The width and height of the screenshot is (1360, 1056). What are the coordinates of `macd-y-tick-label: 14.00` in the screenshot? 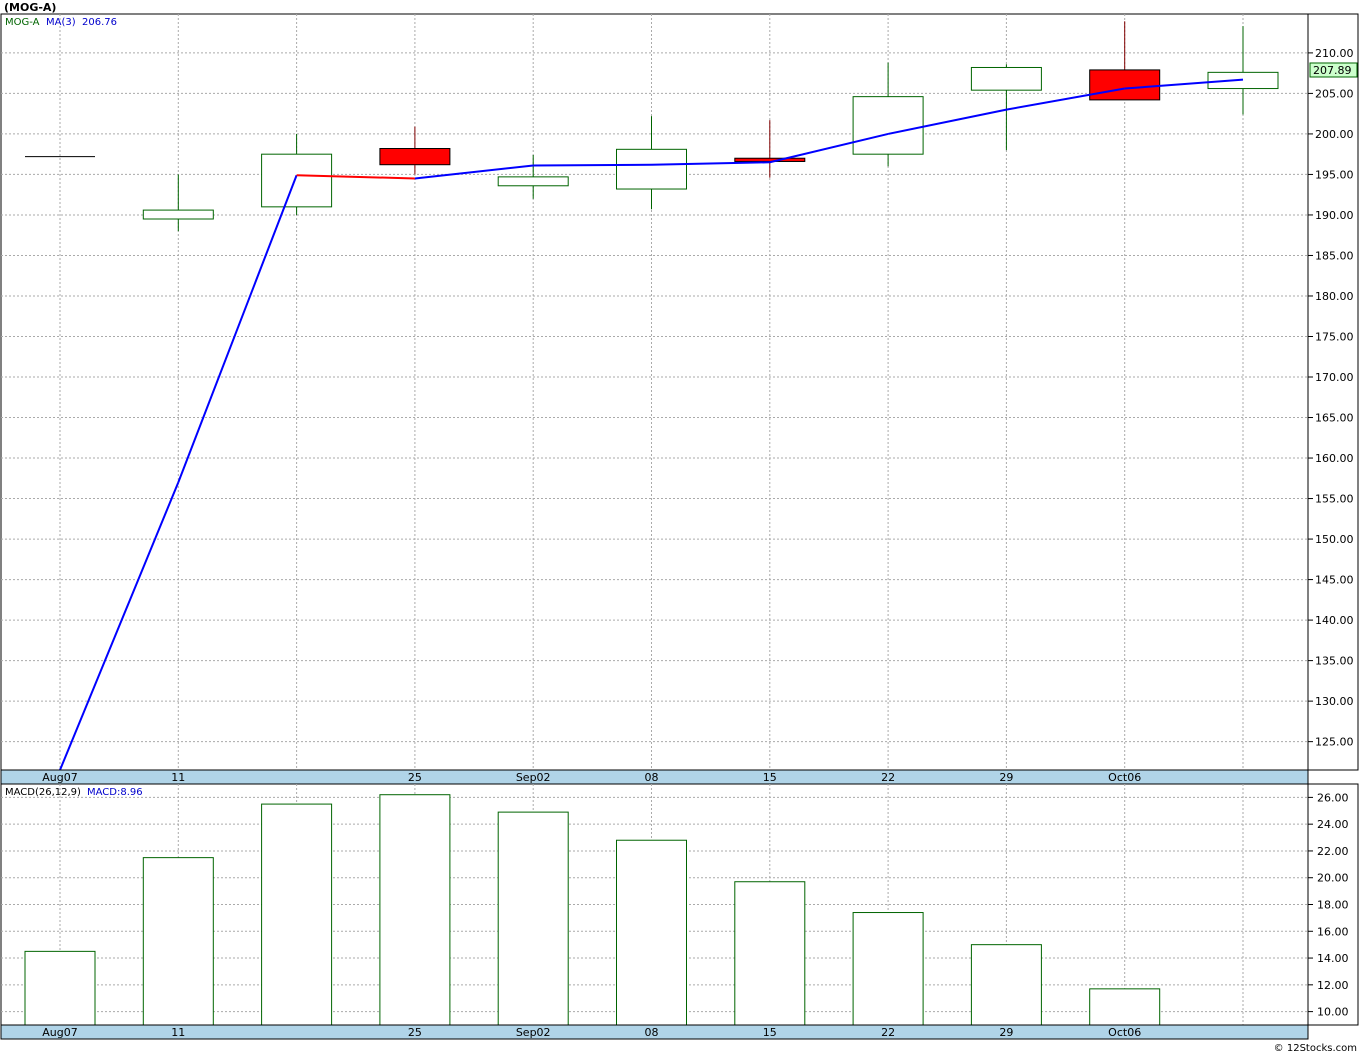 It's located at (1333, 958).